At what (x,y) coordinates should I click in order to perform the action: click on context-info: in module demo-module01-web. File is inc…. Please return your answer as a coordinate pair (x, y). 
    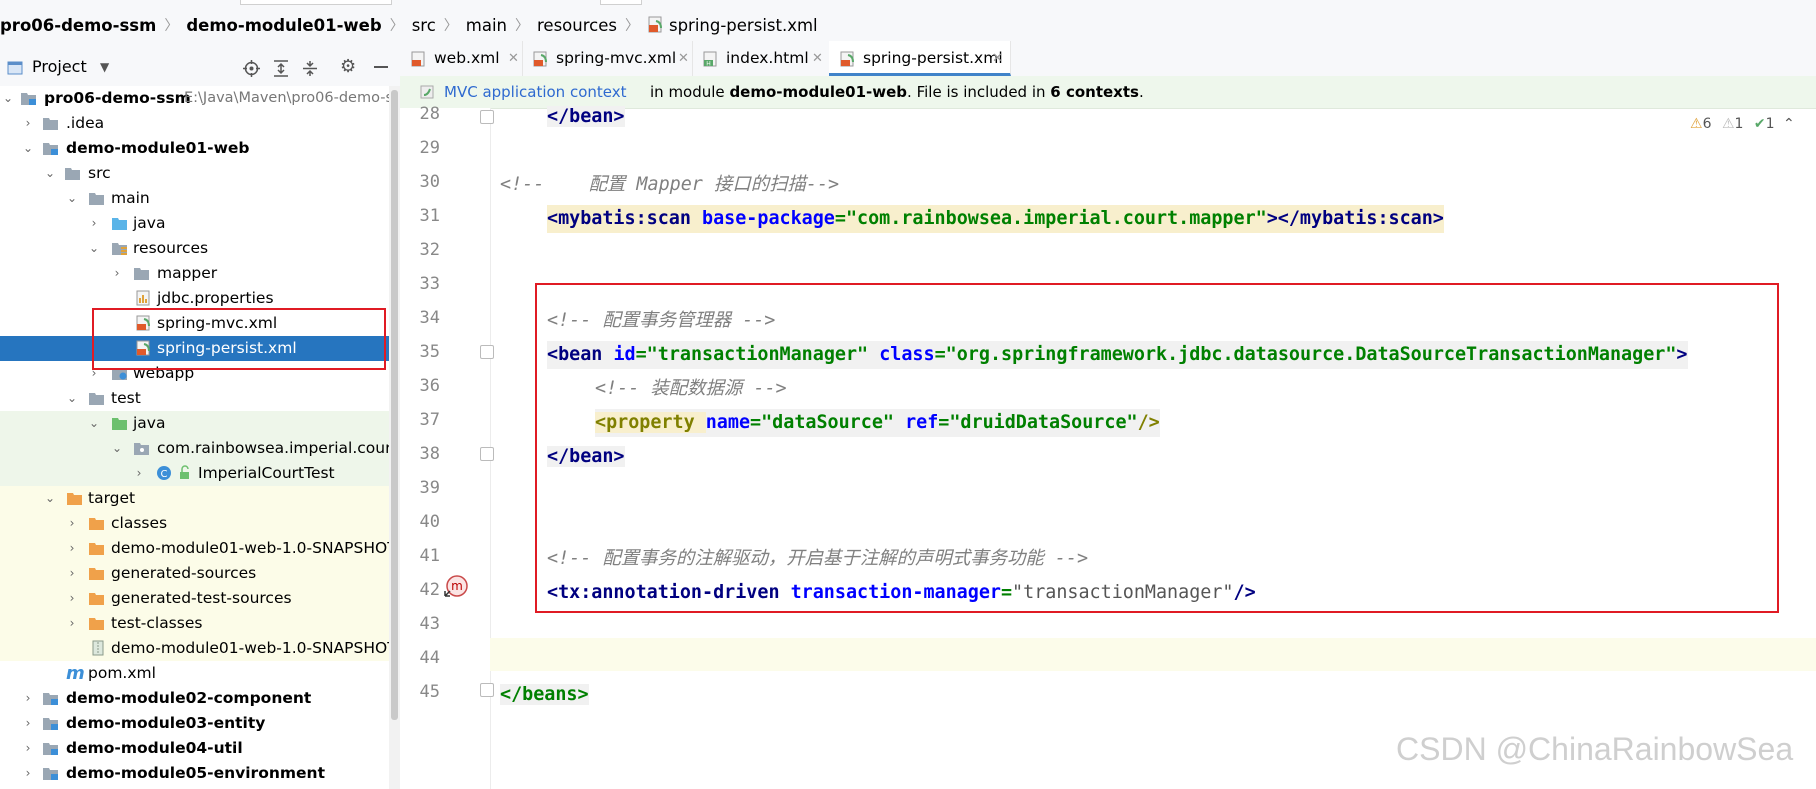
    Looking at the image, I should click on (897, 92).